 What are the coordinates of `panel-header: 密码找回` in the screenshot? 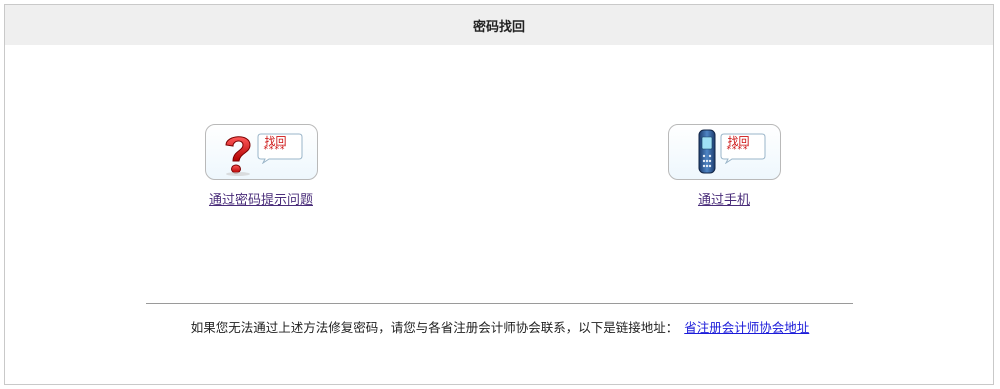 It's located at (499, 25).